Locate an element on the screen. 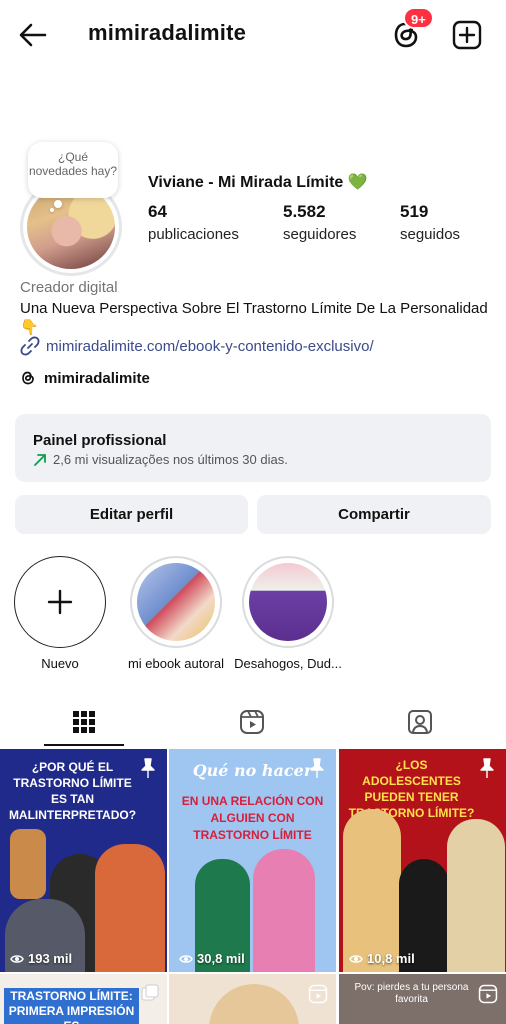  post-view-count: 10,8 mil is located at coordinates (382, 958).